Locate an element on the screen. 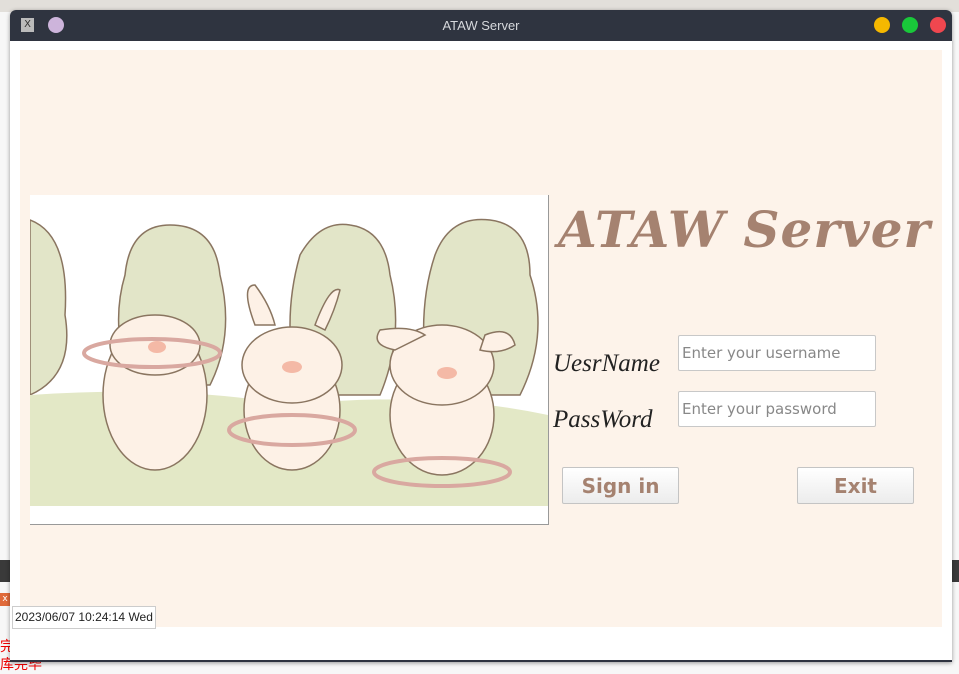 Image resolution: width=959 pixels, height=674 pixels. window-title: ATAW Server is located at coordinates (481, 25).